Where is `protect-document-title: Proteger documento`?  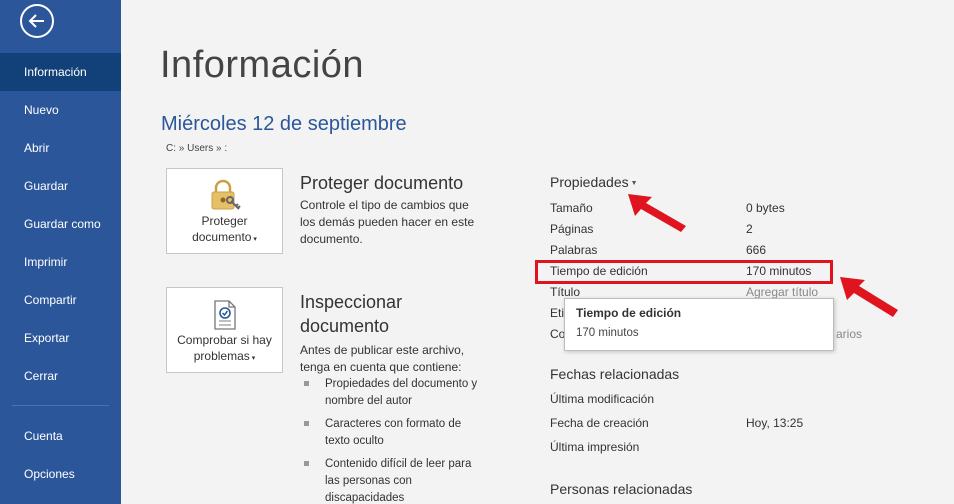
protect-document-title: Proteger documento is located at coordinates (382, 183).